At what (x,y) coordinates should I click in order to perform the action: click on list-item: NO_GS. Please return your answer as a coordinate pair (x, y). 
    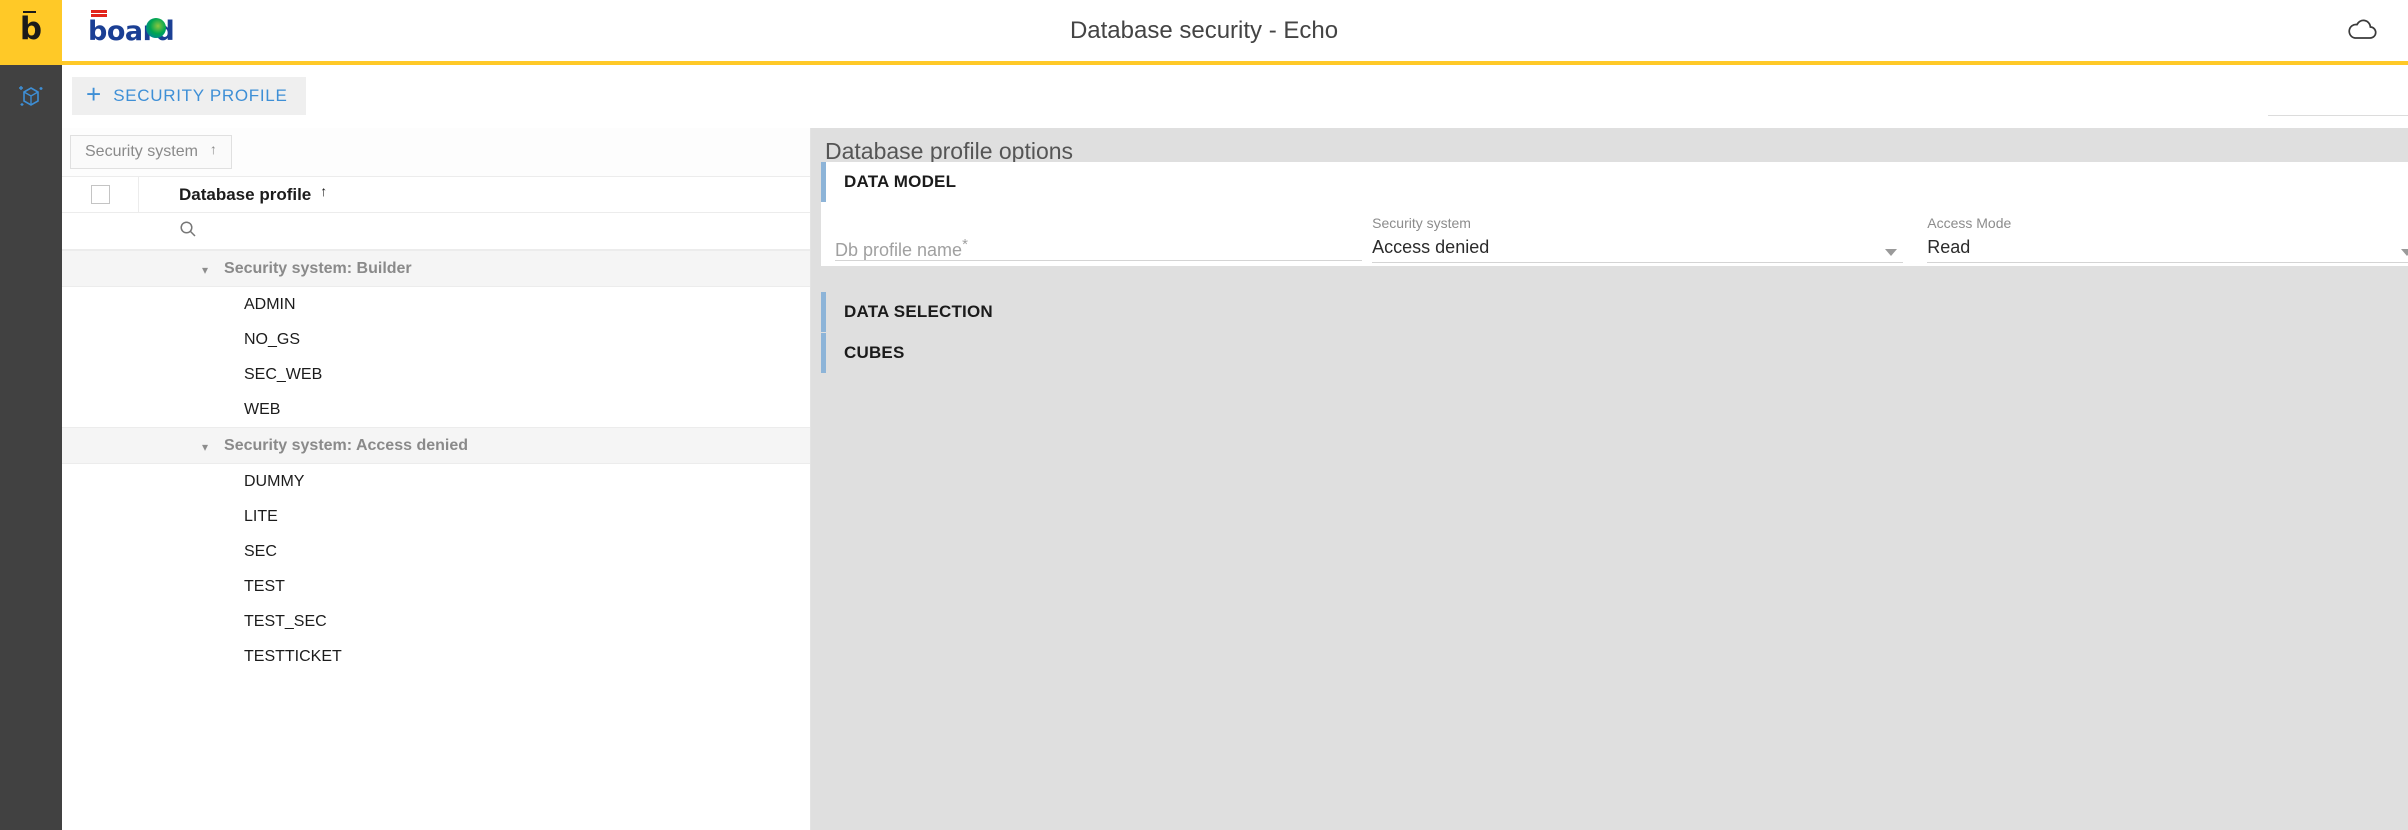
    Looking at the image, I should click on (436, 339).